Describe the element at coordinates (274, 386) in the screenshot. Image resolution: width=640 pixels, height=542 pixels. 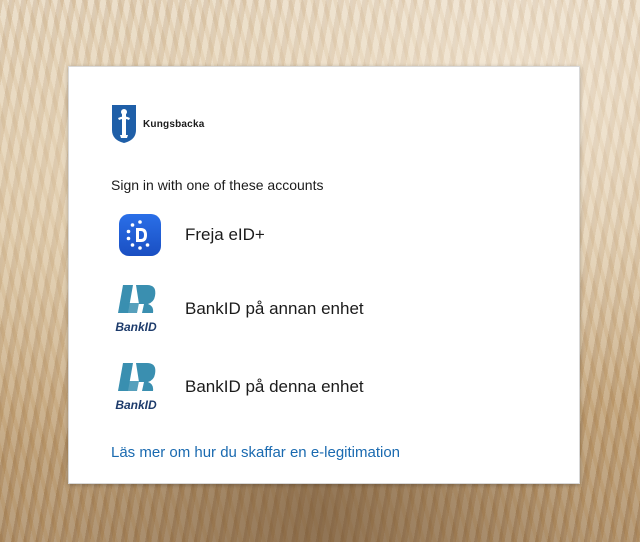
I see `bankid-this-device-label: BankID på denna enhet` at that location.